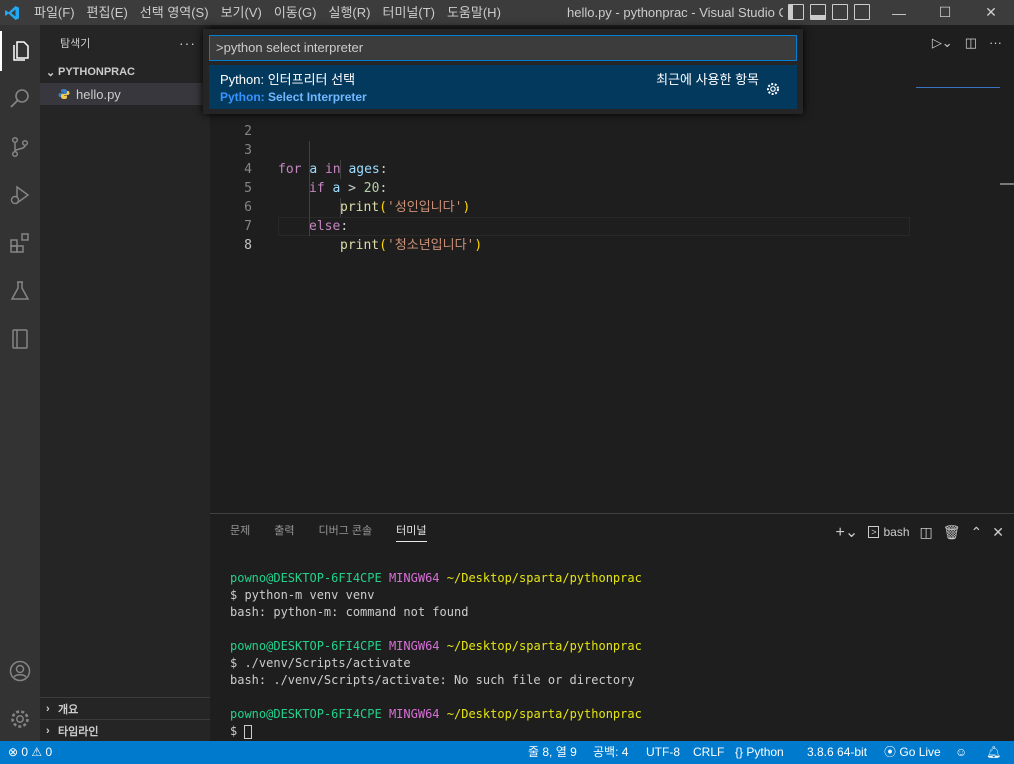  I want to click on command-palette-input: >python select interpreter, so click(503, 48).